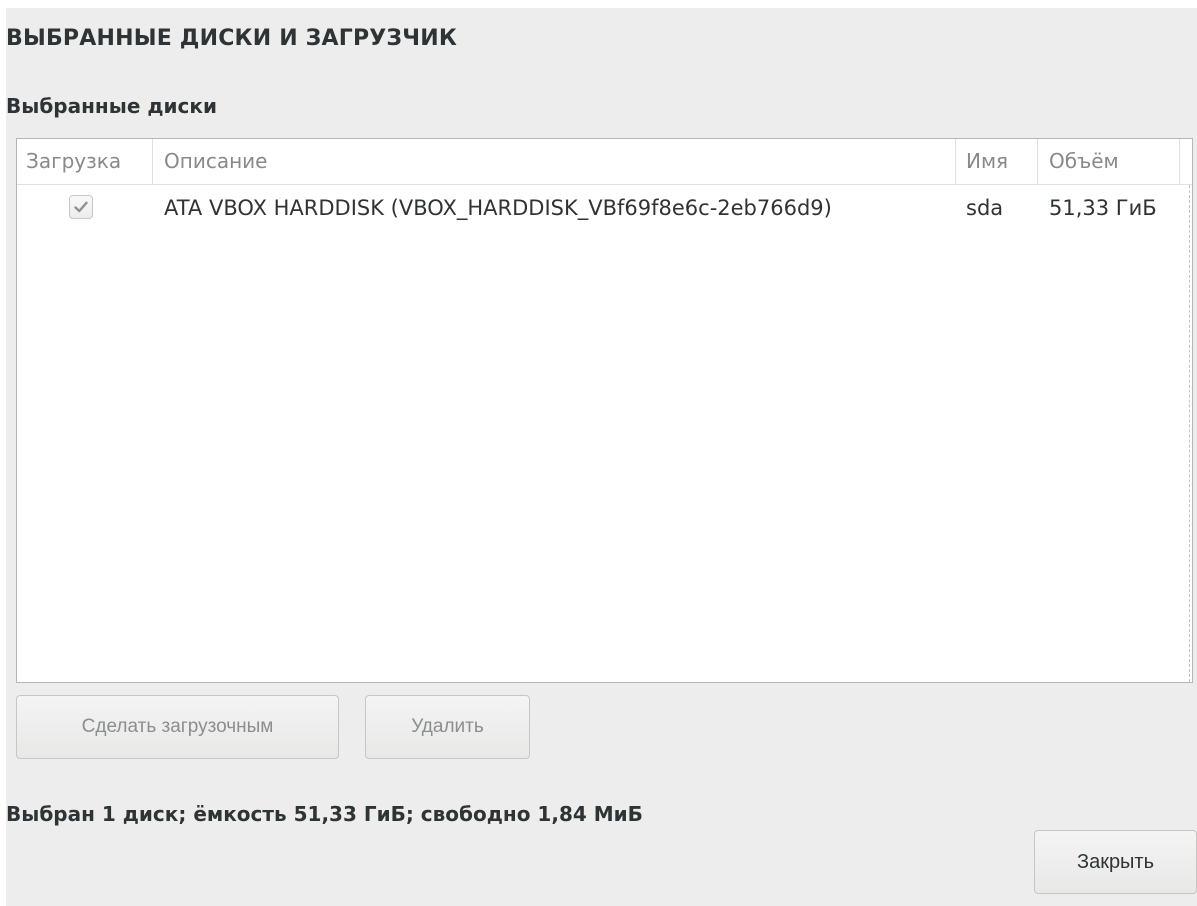  I want to click on column-header-boot: Загрузка, so click(85, 161).